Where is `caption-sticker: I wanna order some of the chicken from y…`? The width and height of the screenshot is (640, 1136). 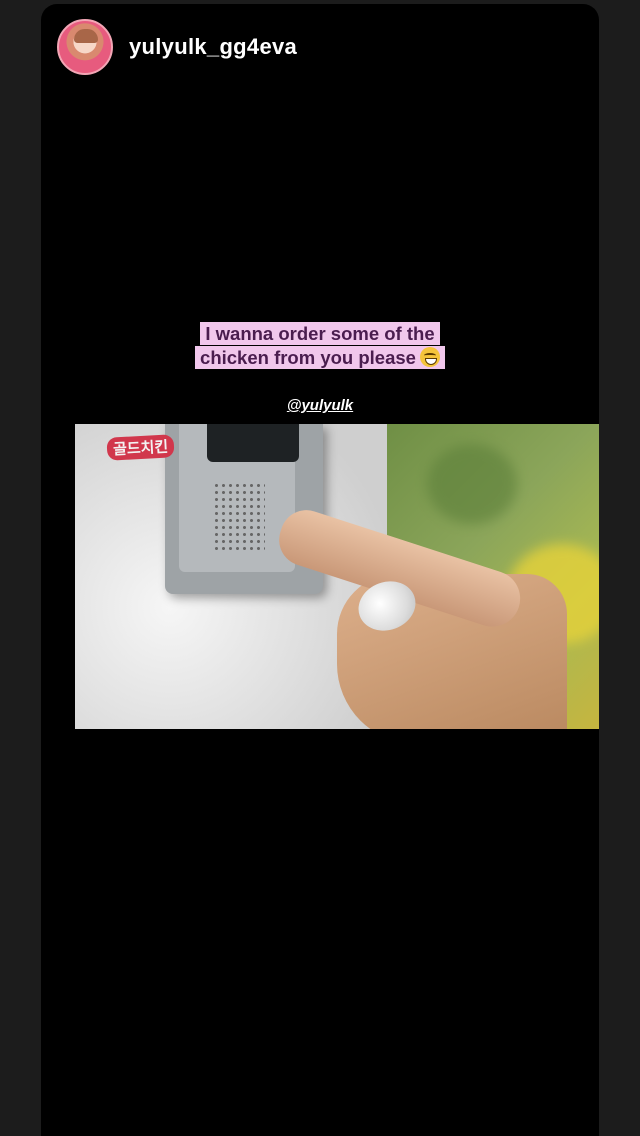 caption-sticker: I wanna order some of the chicken from y… is located at coordinates (320, 346).